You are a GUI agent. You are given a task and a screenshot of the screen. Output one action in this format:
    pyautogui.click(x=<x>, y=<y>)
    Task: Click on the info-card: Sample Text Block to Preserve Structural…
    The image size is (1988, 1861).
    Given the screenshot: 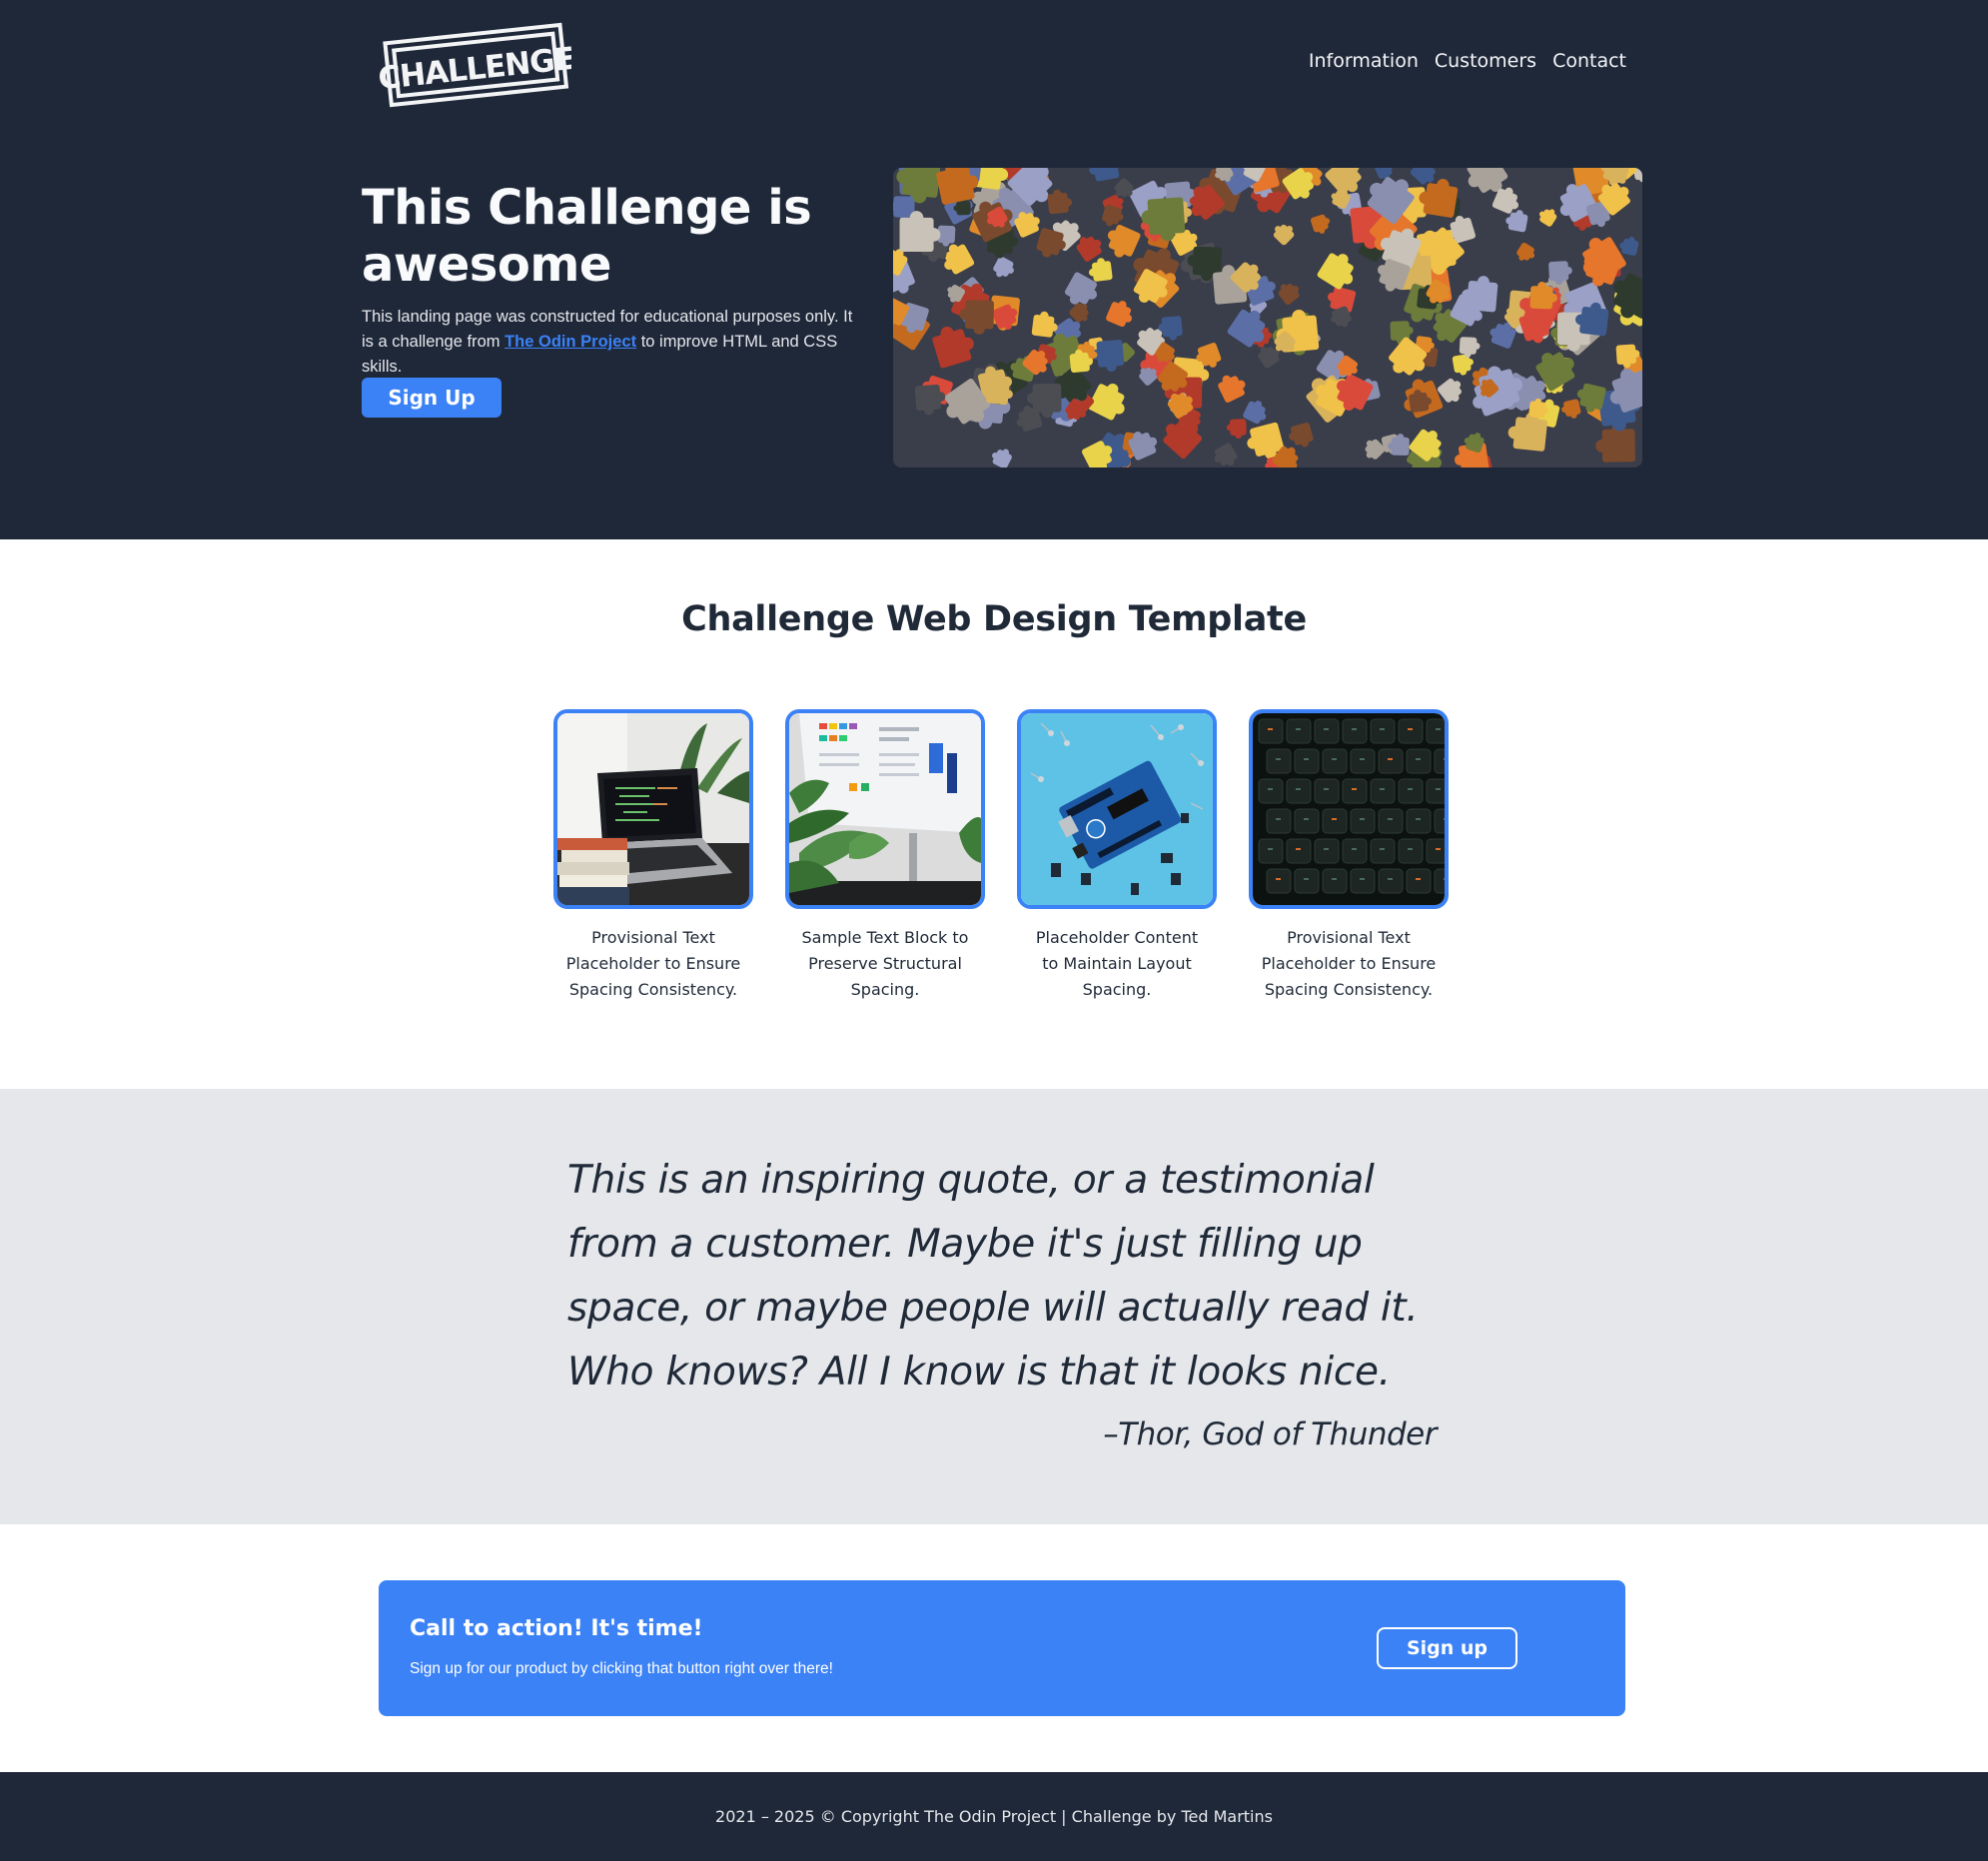 What is the action you would take?
    pyautogui.click(x=885, y=856)
    